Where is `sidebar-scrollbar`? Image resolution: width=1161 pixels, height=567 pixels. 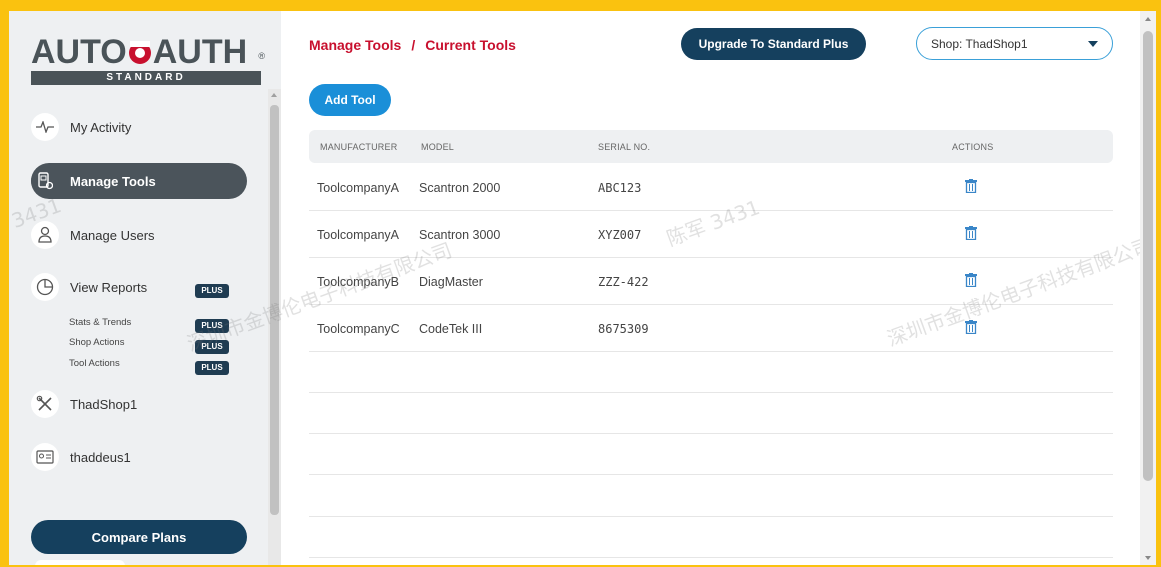 sidebar-scrollbar is located at coordinates (274, 327).